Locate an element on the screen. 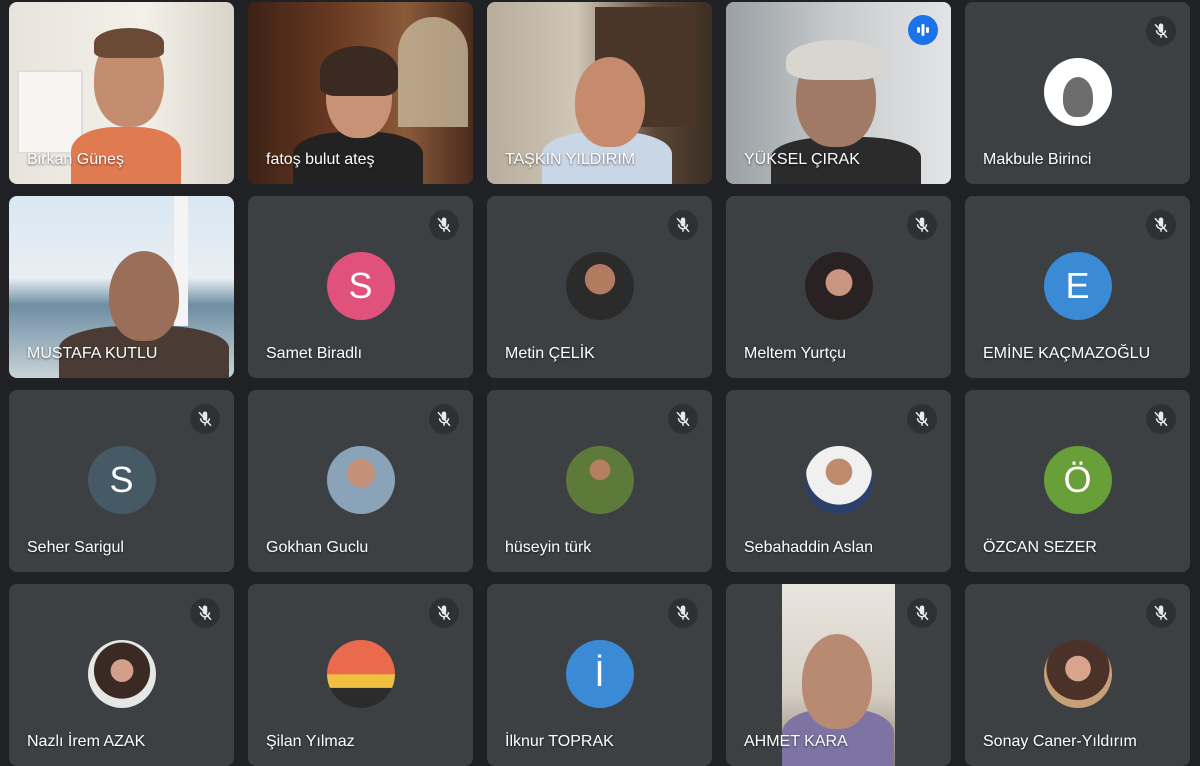  avatar: Ö is located at coordinates (1077, 480).